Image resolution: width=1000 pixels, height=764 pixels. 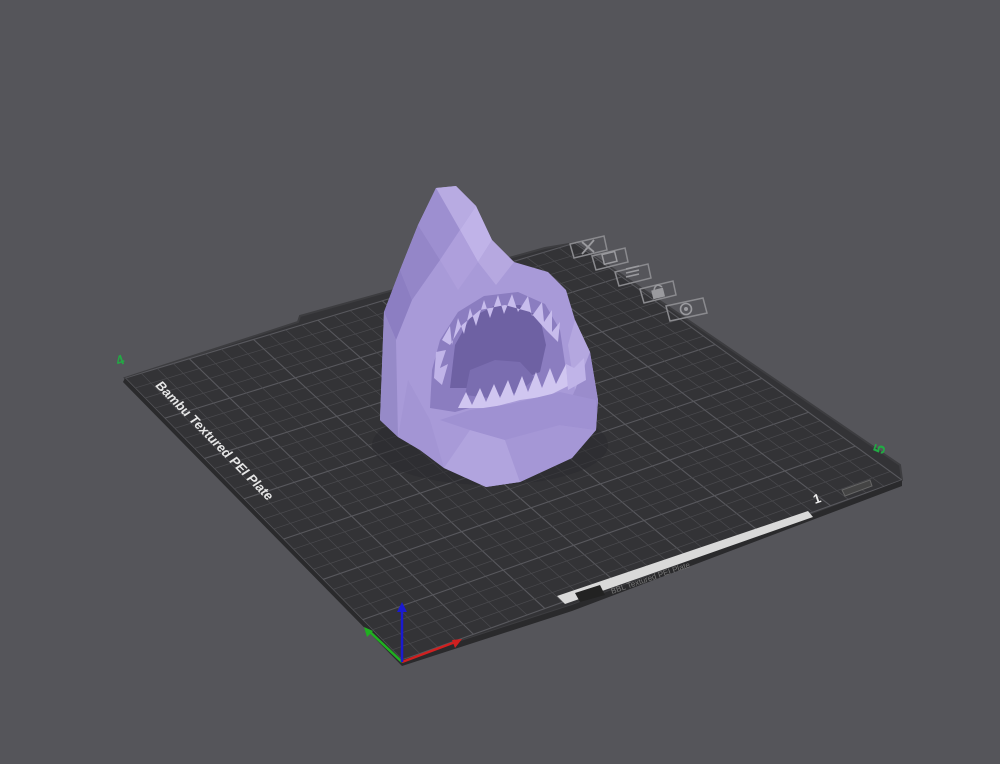 I want to click on corner-label-left: 4, so click(x=120, y=360).